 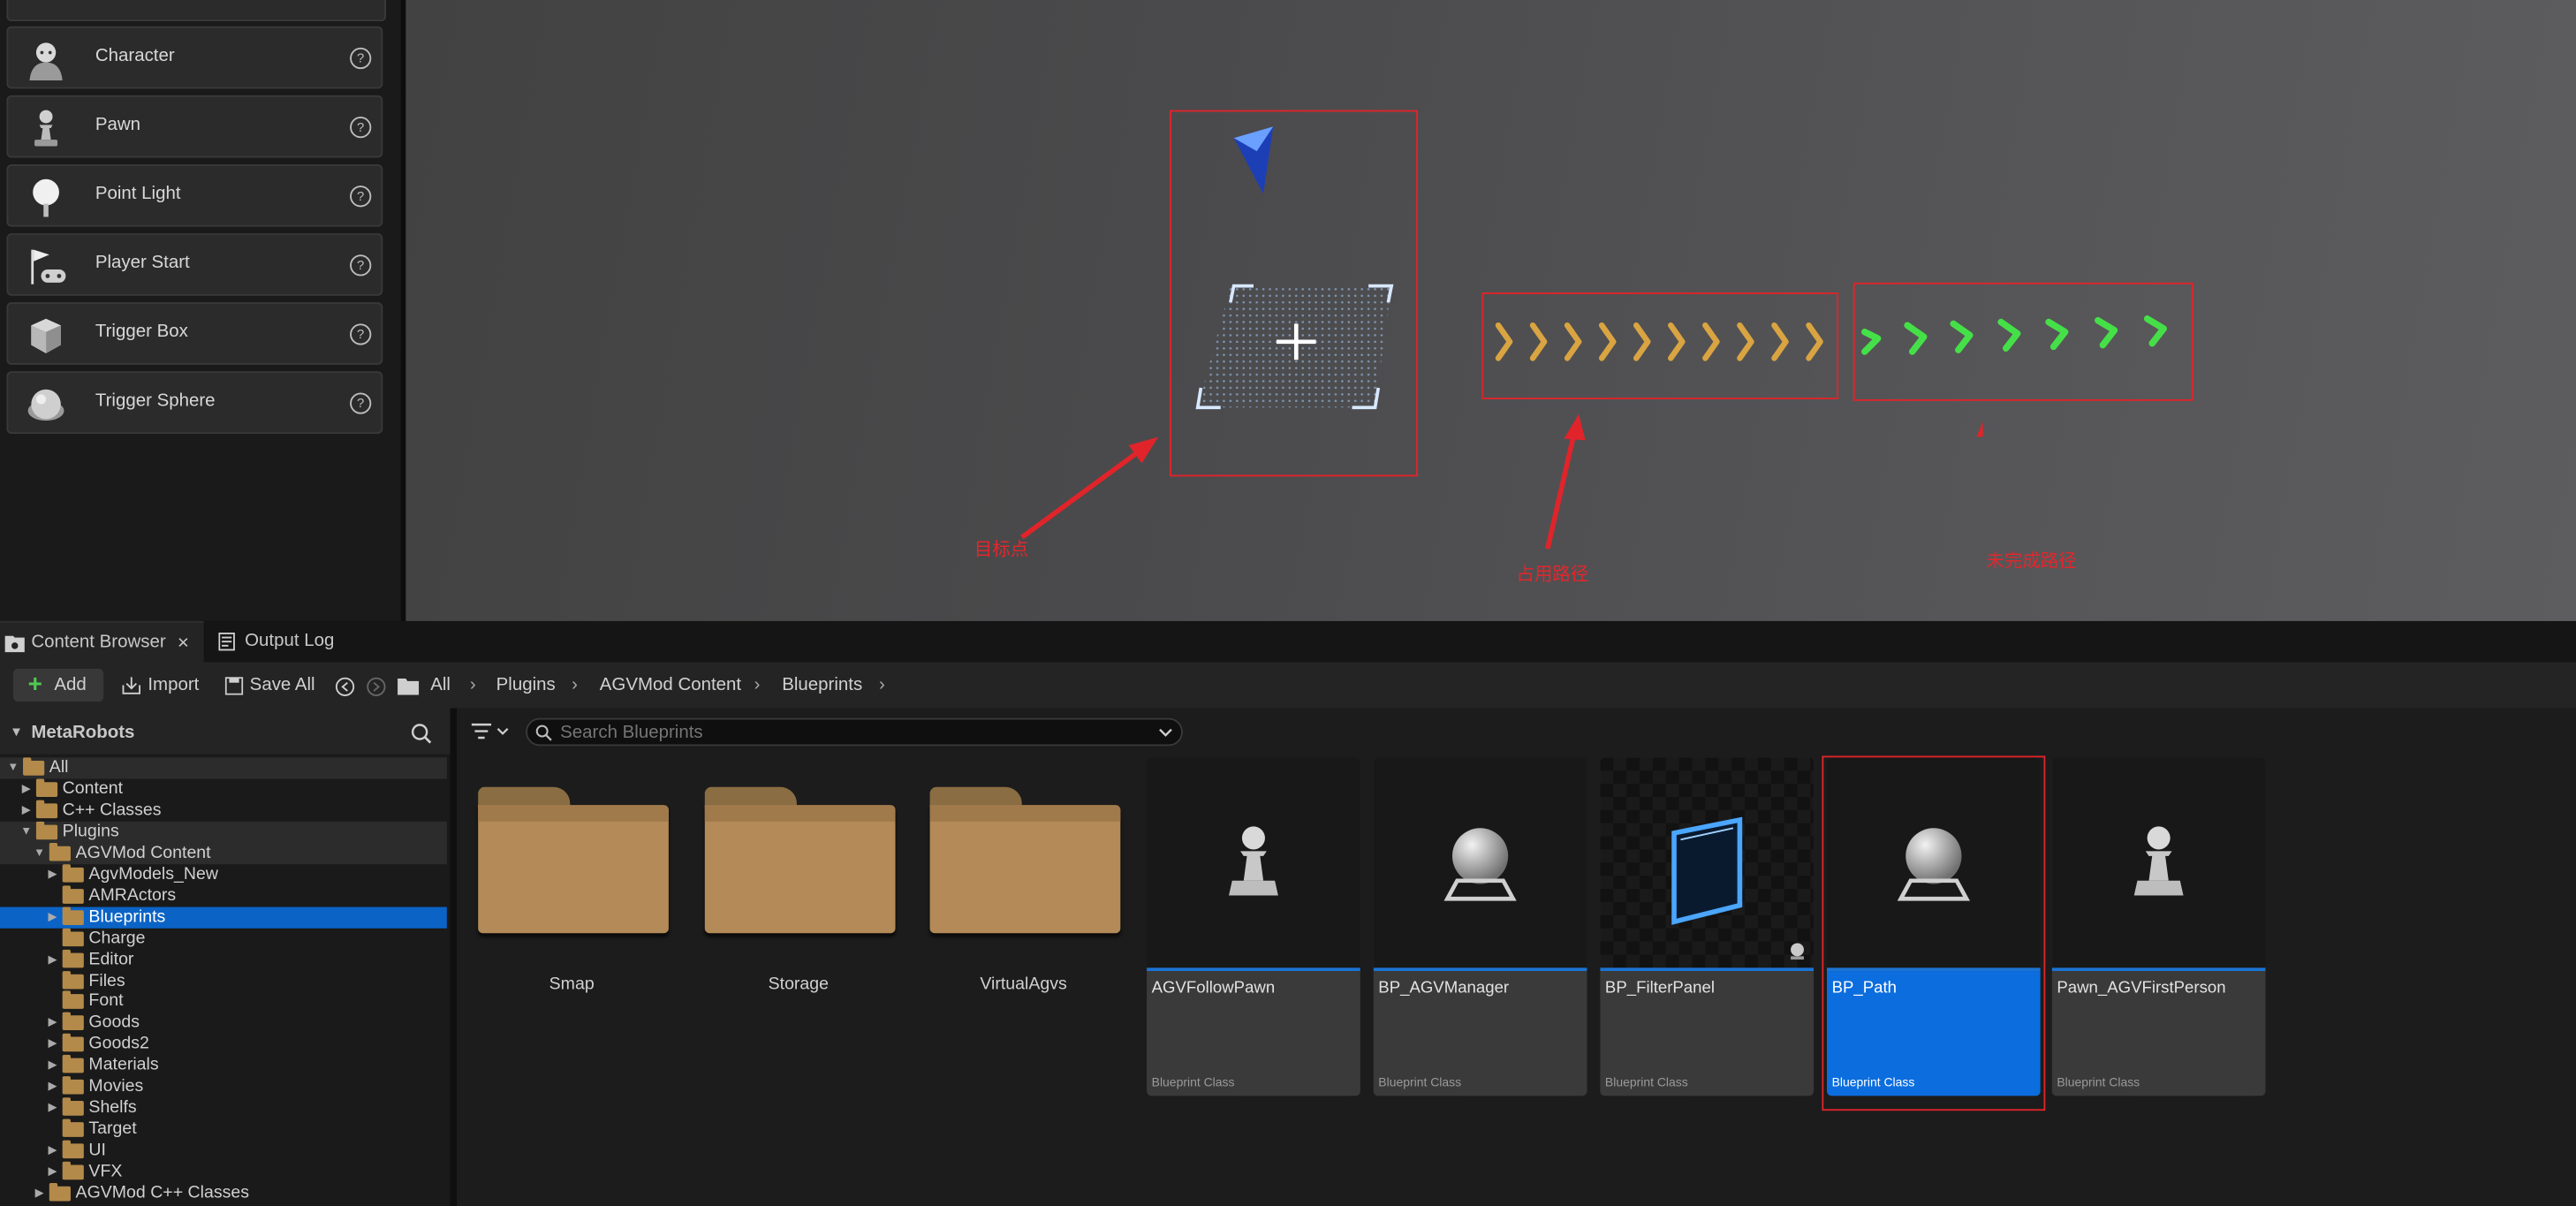 I want to click on actor-item-player-start: Player Start ?, so click(x=195, y=264).